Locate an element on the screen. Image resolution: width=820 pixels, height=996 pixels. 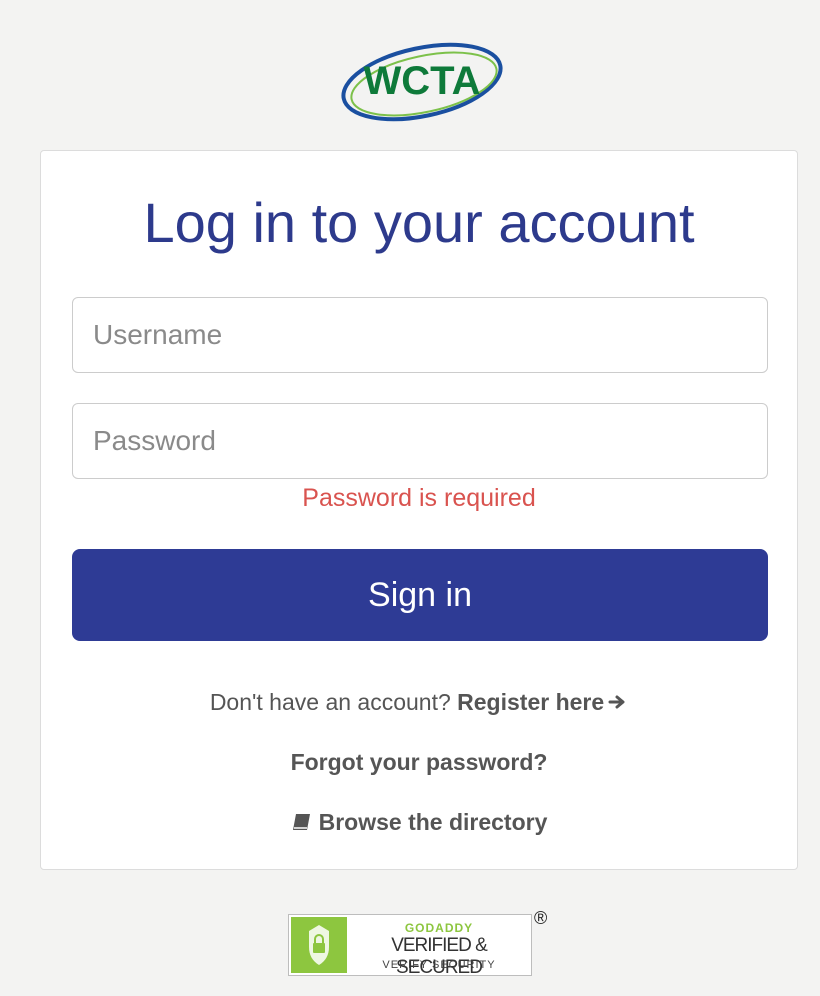
register-row: Don't have an account? Register here is located at coordinates (419, 702).